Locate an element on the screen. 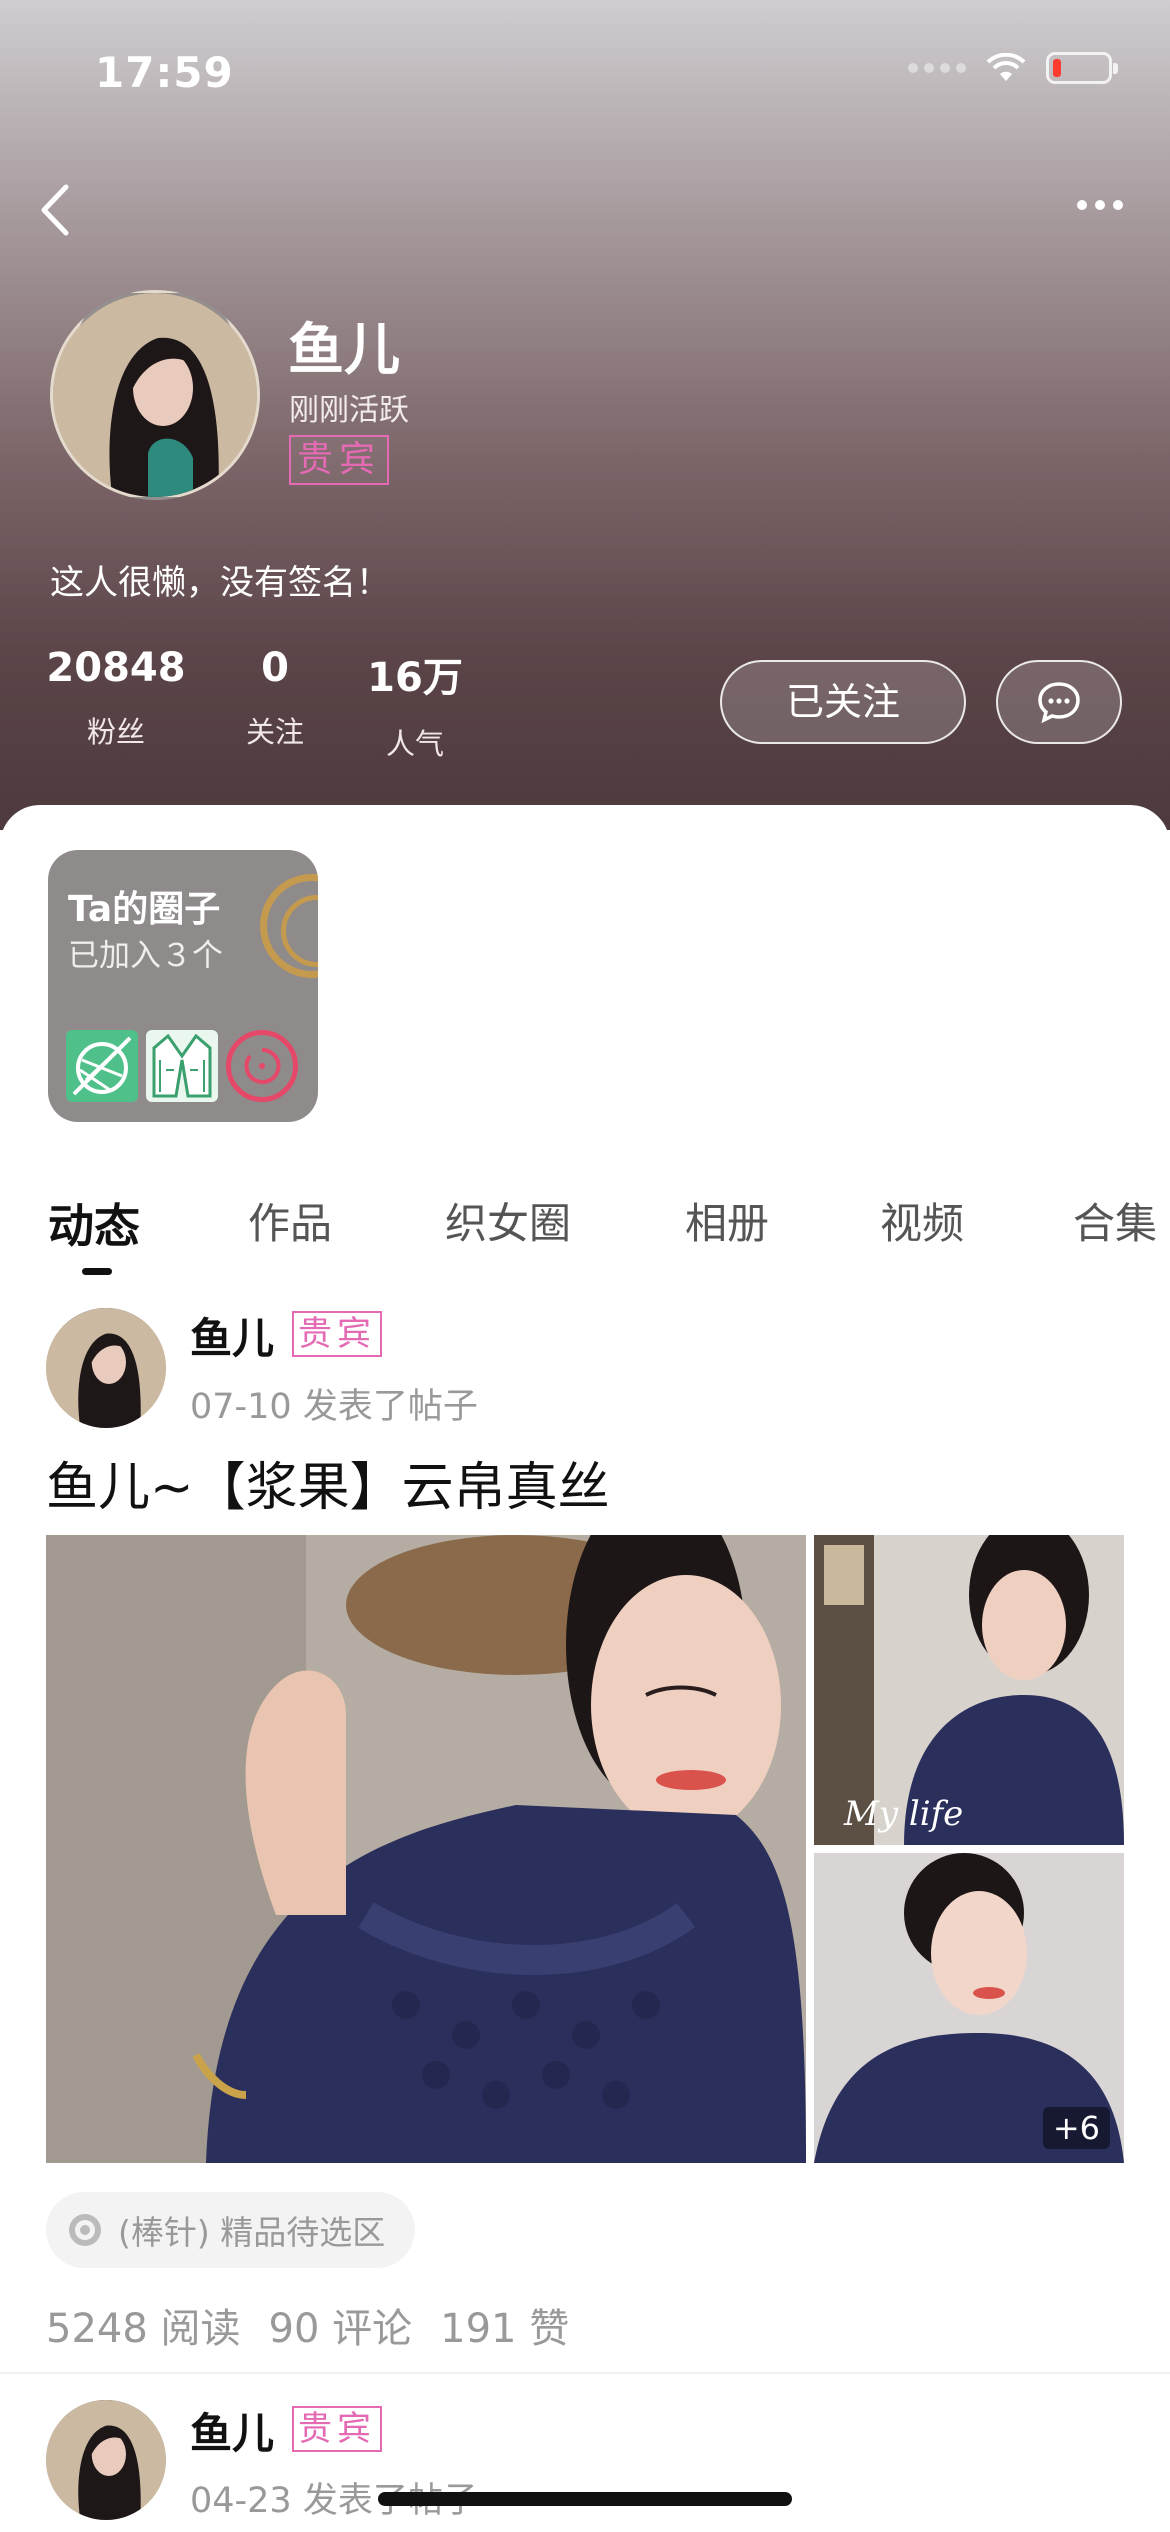 This screenshot has width=1170, height=2532. more-images-badge: +6 is located at coordinates (1076, 2128).